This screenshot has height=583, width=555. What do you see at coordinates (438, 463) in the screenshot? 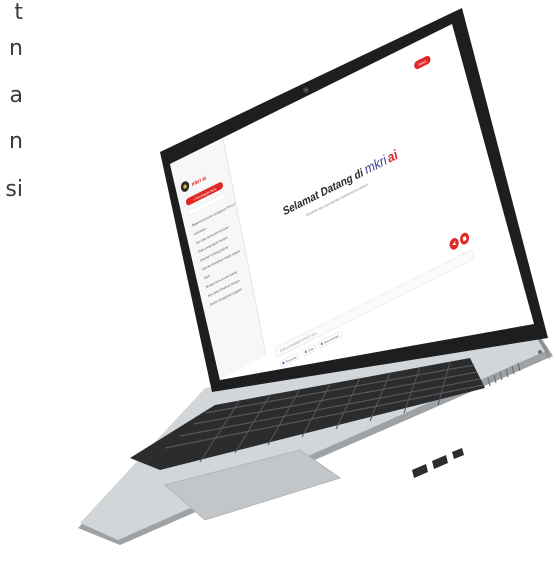
I see `side-ports` at bounding box center [438, 463].